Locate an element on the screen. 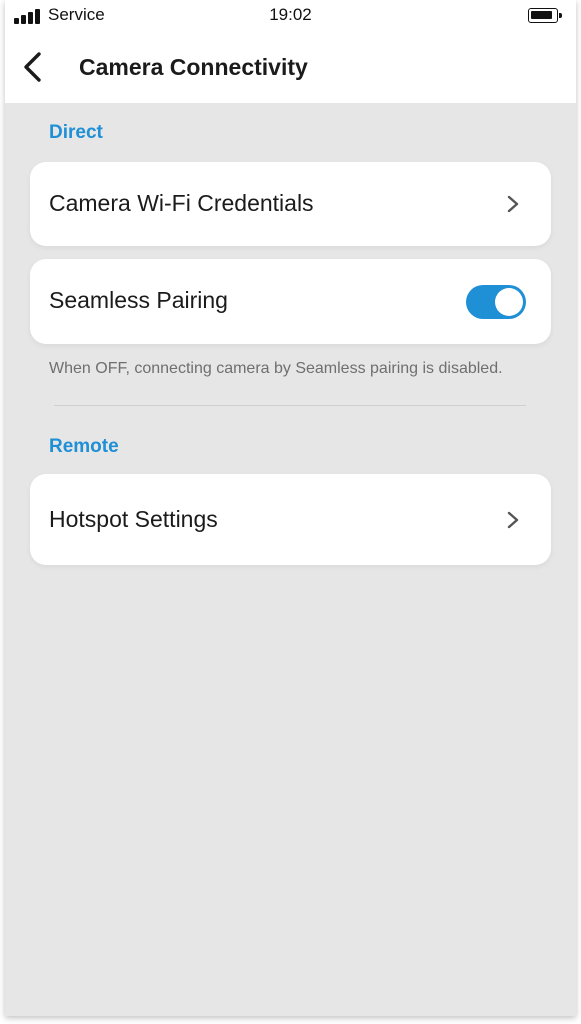 The width and height of the screenshot is (581, 1024). section-header-remote: Remote is located at coordinates (84, 446).